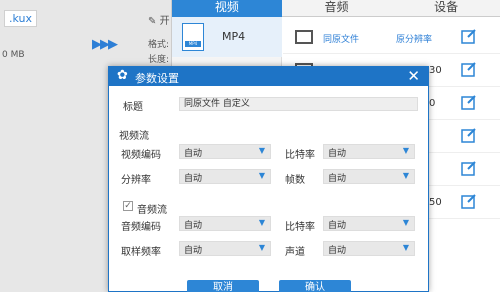 This screenshot has width=500, height=292. Describe the element at coordinates (134, 136) in the screenshot. I see `video-section-title: 视频流` at that location.